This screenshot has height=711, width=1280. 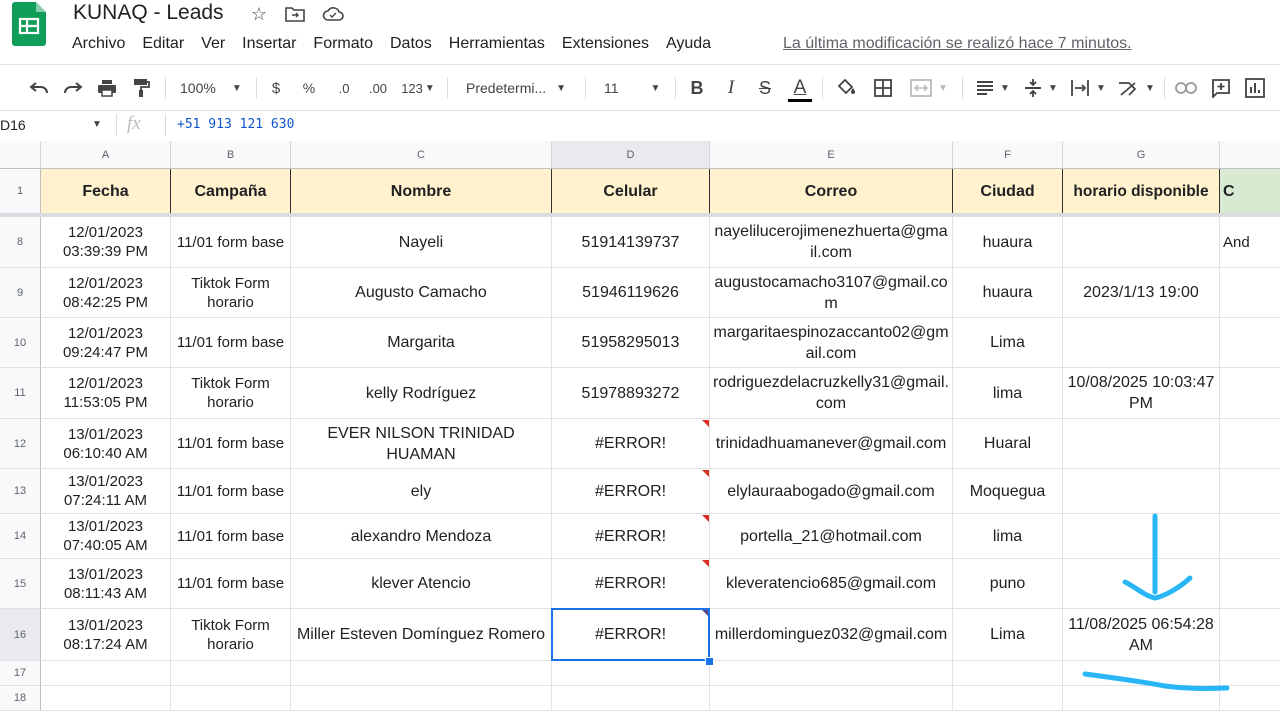 What do you see at coordinates (831, 293) in the screenshot?
I see `table-cell: augustocamacho3107@gmail.com` at bounding box center [831, 293].